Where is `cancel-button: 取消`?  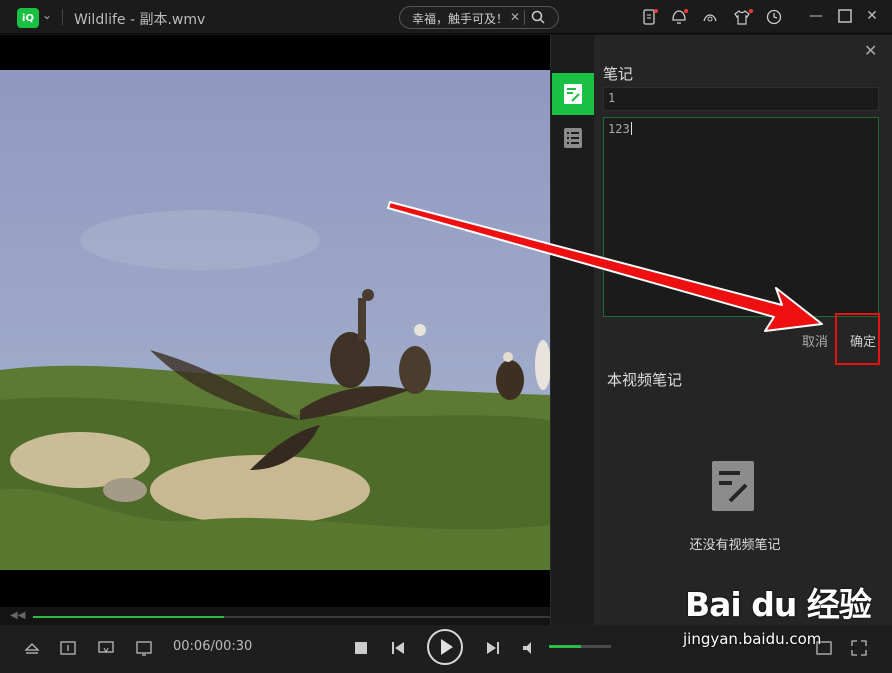
cancel-button: 取消 is located at coordinates (815, 340).